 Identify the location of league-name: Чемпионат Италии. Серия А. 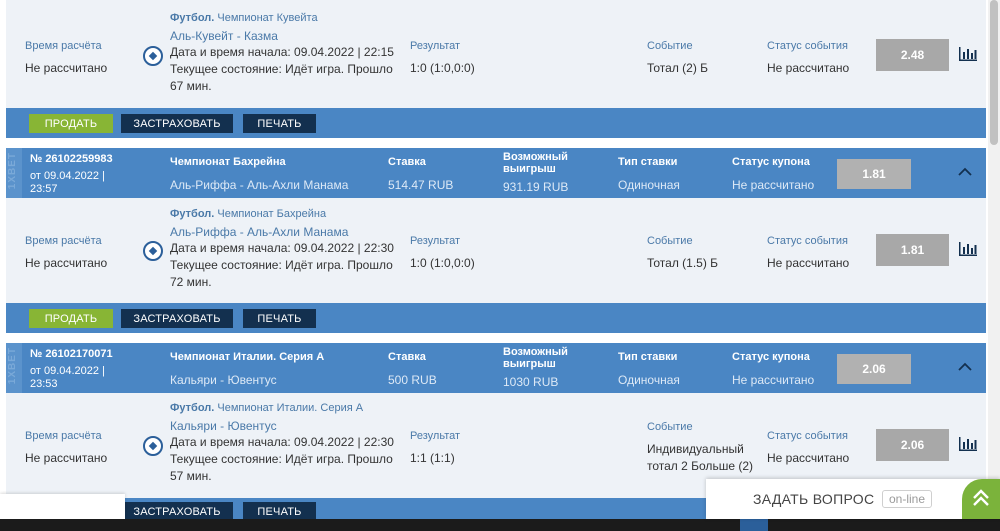
(290, 408).